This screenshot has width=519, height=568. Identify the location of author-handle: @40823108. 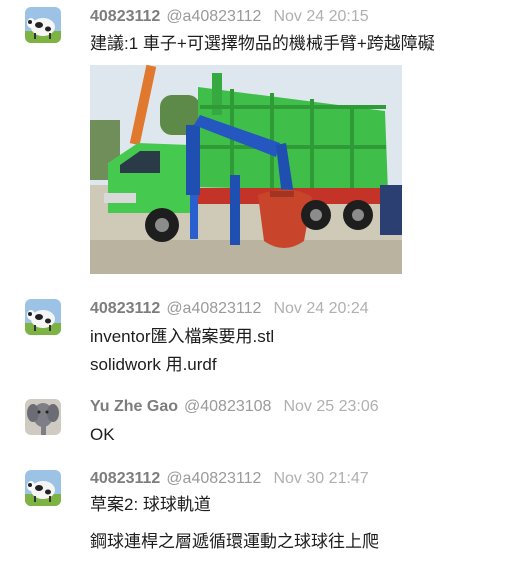
(227, 406).